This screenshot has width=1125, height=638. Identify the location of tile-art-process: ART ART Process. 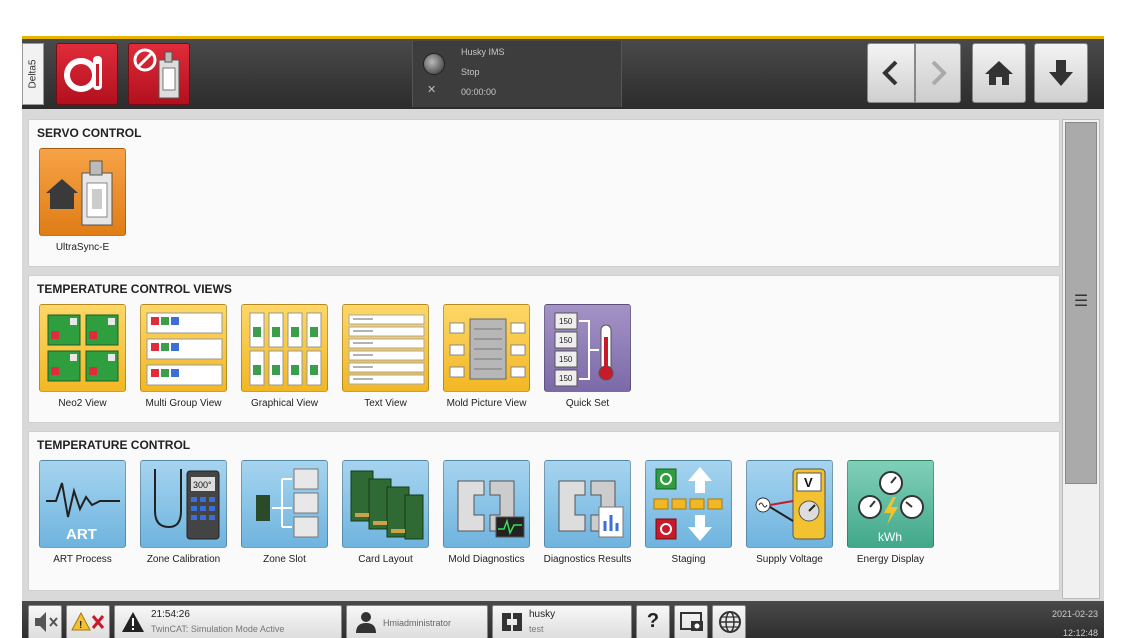
(82, 512).